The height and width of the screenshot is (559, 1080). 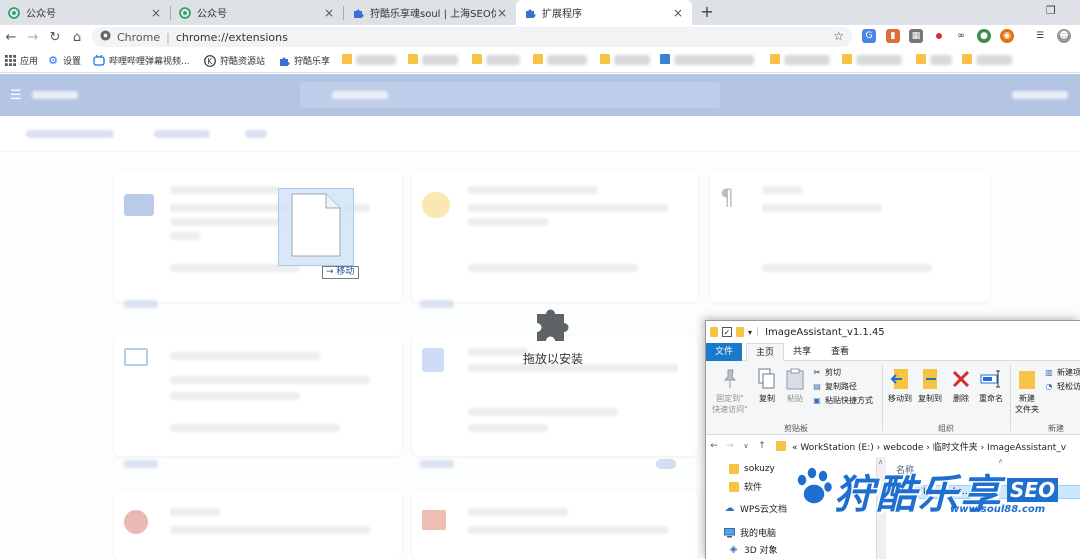 What do you see at coordinates (665, 59) in the screenshot?
I see `bookmark-item` at bounding box center [665, 59].